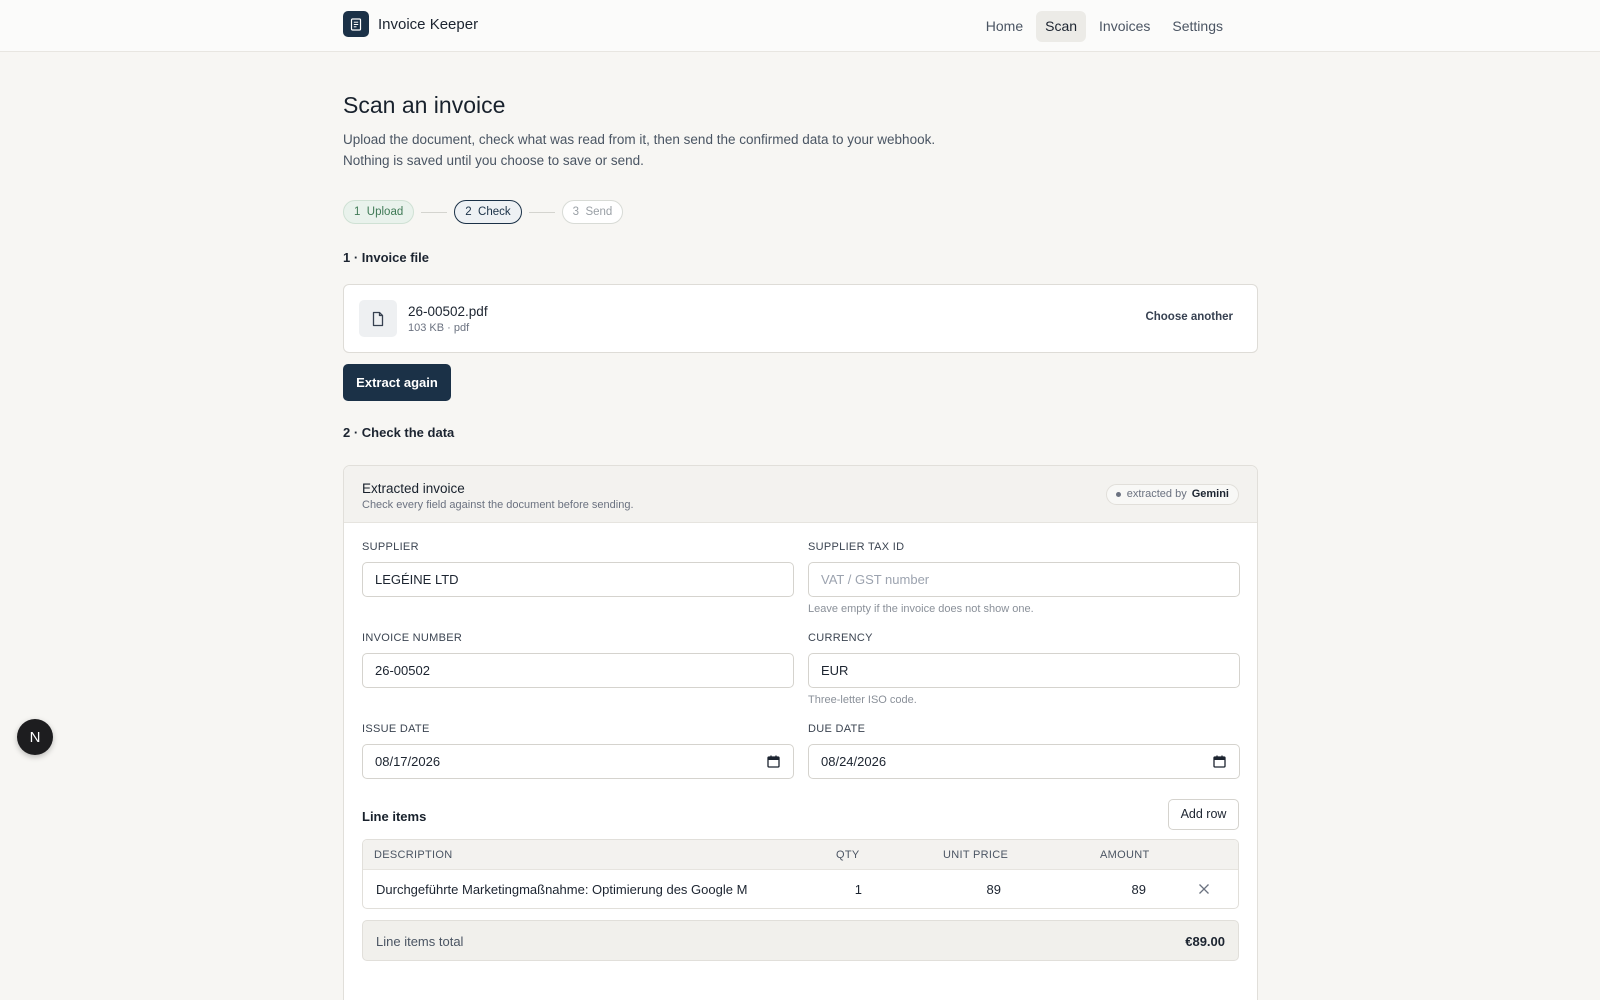 The width and height of the screenshot is (1600, 1000). I want to click on col-description: DESCRIPTION, so click(413, 855).